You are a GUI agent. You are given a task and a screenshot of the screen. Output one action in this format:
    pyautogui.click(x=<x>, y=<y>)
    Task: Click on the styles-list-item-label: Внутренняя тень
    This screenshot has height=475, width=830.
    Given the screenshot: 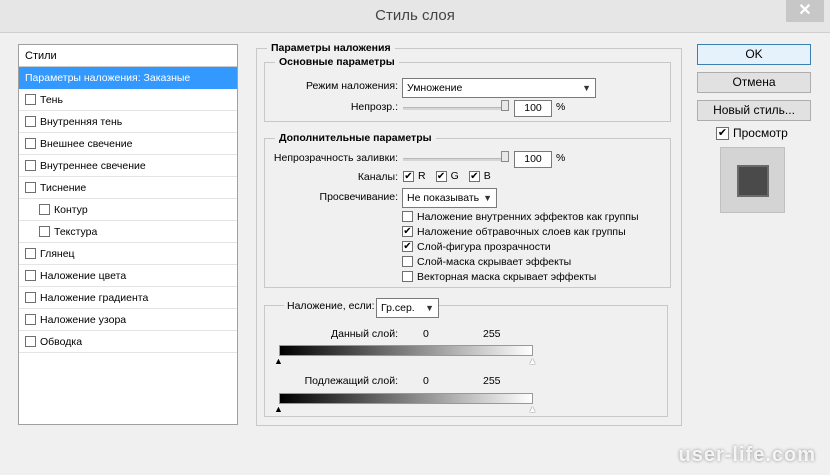 What is the action you would take?
    pyautogui.click(x=81, y=121)
    